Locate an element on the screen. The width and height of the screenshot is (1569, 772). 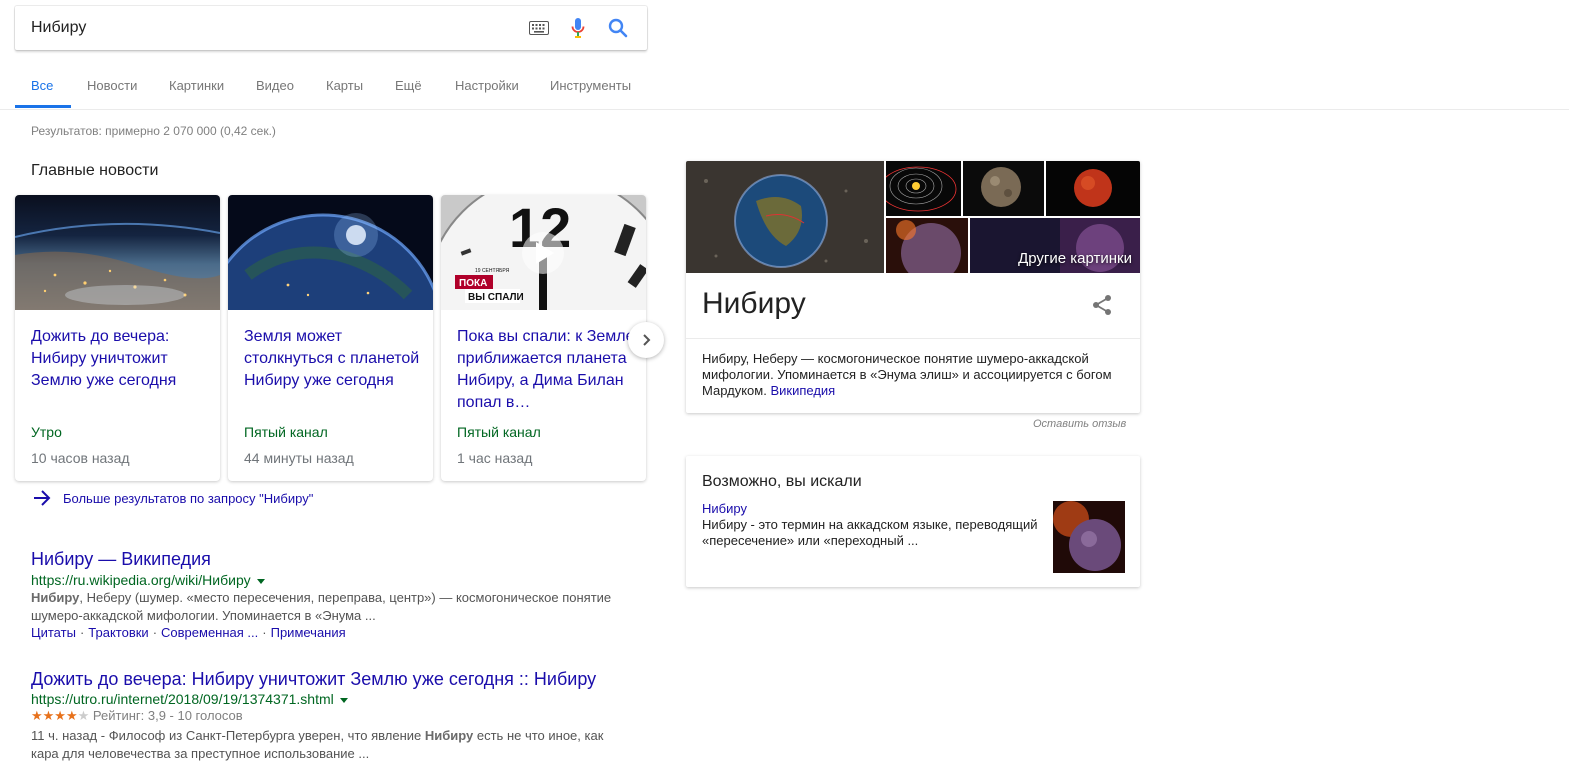
result-url-text: https://ru.wikipedia.org/wiki/Нибиру is located at coordinates (141, 580).